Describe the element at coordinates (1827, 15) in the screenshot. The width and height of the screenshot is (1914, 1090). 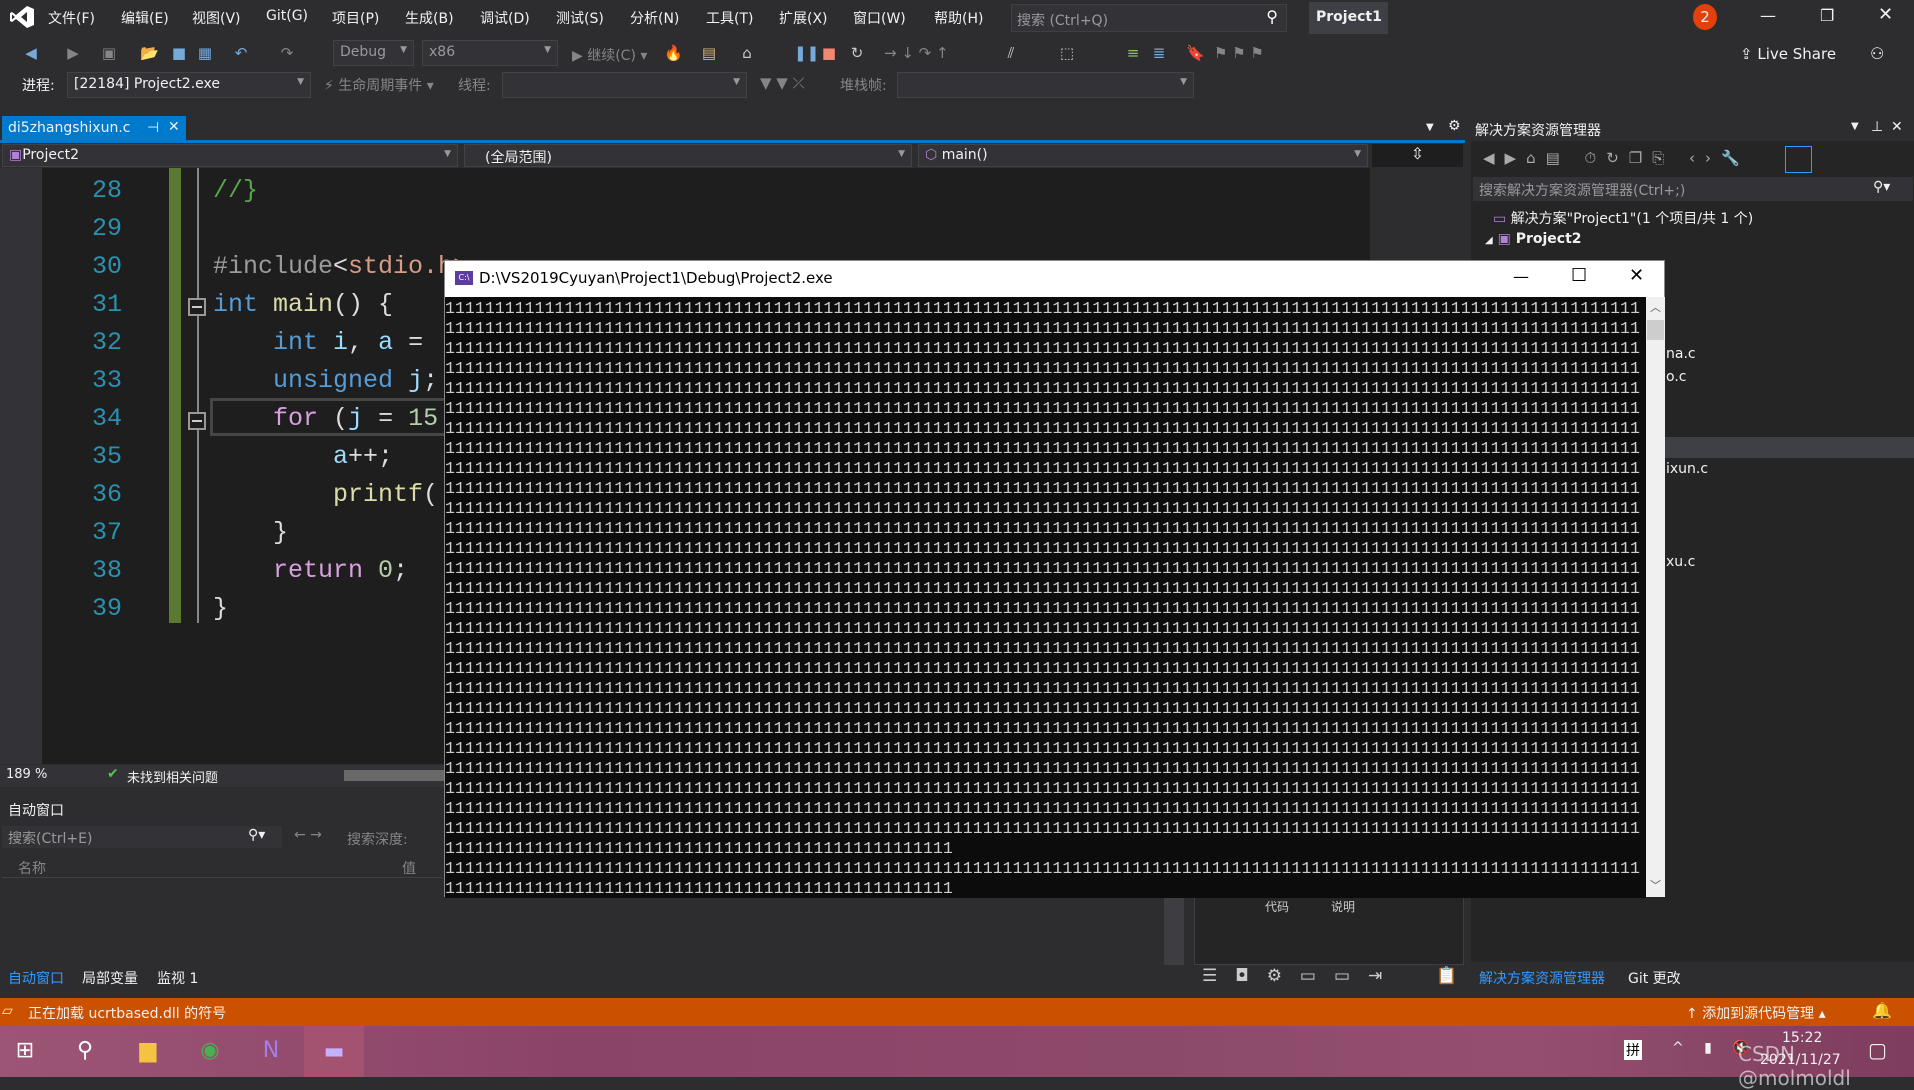
I see `restore-button: ❐` at that location.